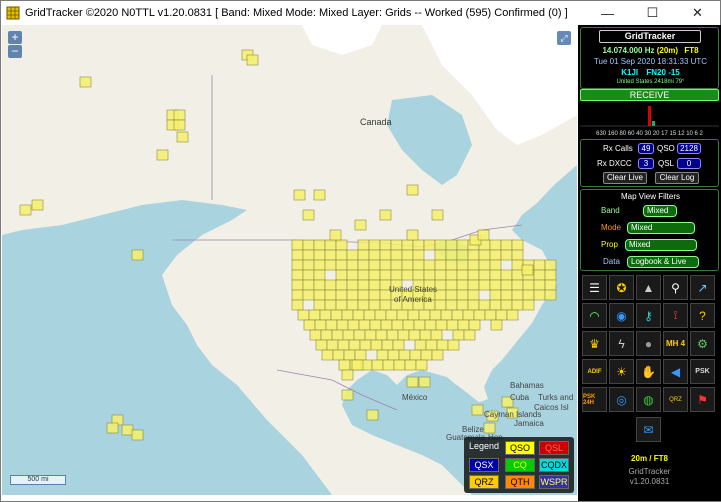  Describe the element at coordinates (661, 228) in the screenshot. I see `mode-filter-select: Mixed` at that location.